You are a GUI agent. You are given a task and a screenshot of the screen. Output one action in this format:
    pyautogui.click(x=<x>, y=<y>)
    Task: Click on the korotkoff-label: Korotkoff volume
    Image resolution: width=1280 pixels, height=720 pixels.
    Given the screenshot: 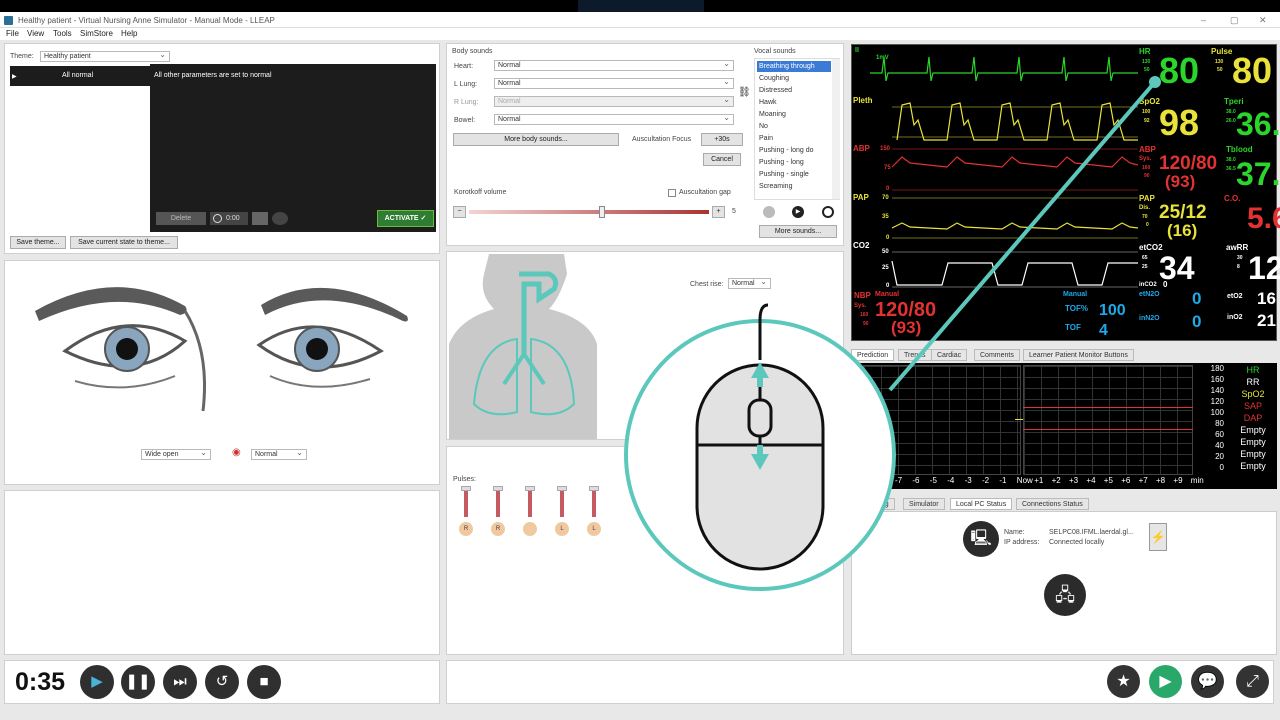 What is the action you would take?
    pyautogui.click(x=480, y=192)
    